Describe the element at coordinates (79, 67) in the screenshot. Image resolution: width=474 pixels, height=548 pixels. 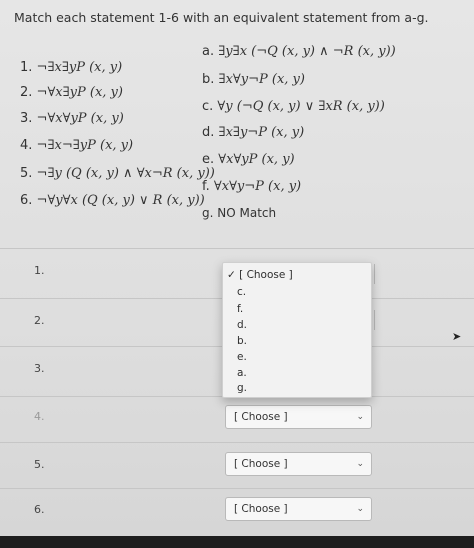
I see `statement-expression: ¬∃x∃yP (x, y)` at that location.